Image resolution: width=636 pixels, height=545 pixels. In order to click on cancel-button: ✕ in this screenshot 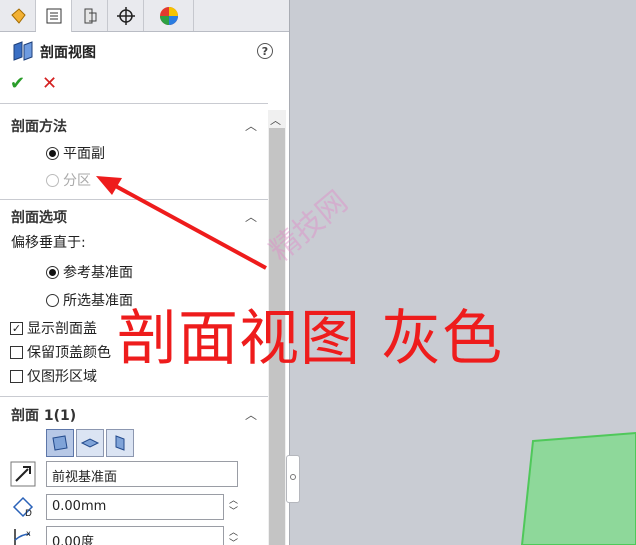, I will do `click(49, 83)`.